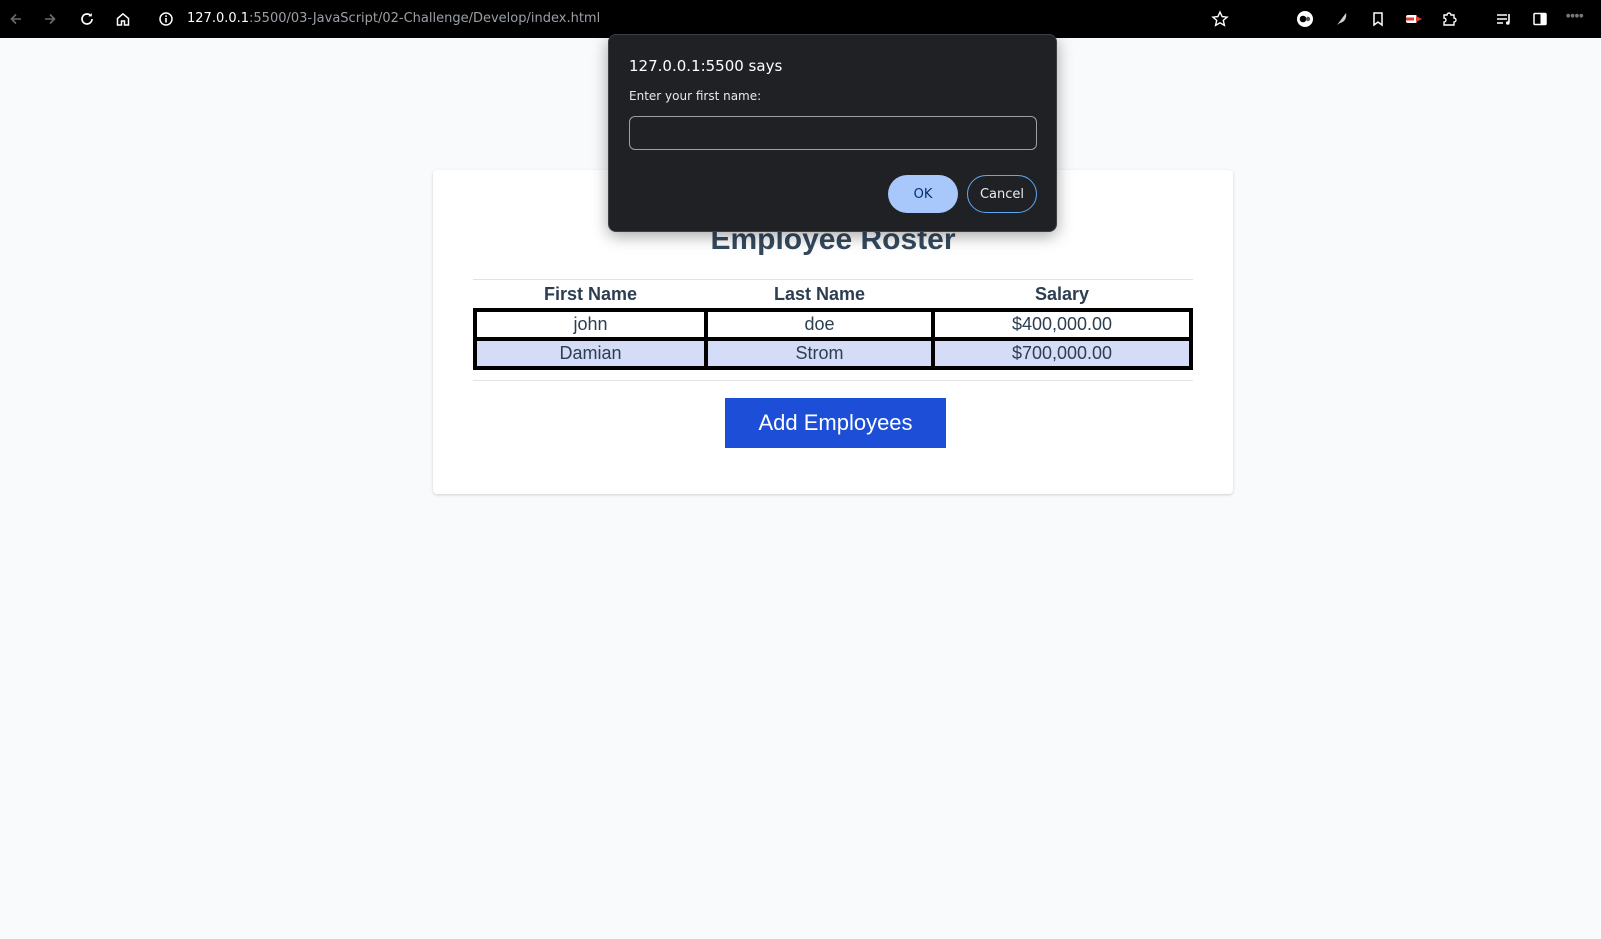  Describe the element at coordinates (590, 353) in the screenshot. I see `cell-first-name: Damian` at that location.